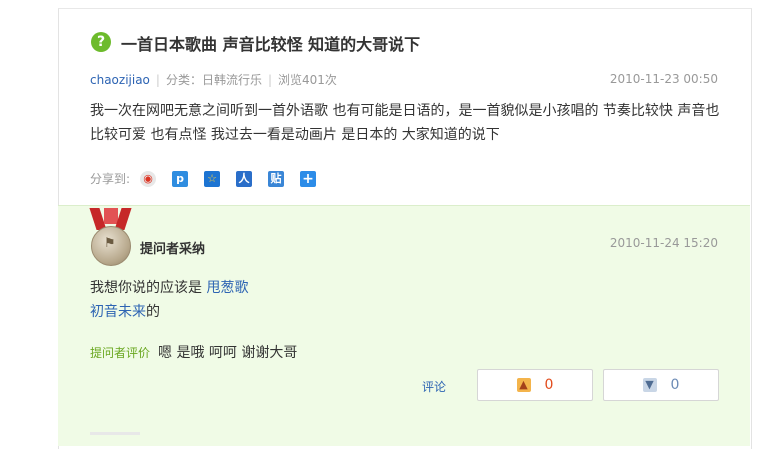 The height and width of the screenshot is (449, 758). What do you see at coordinates (244, 178) in the screenshot?
I see `renren-icon: 人` at bounding box center [244, 178].